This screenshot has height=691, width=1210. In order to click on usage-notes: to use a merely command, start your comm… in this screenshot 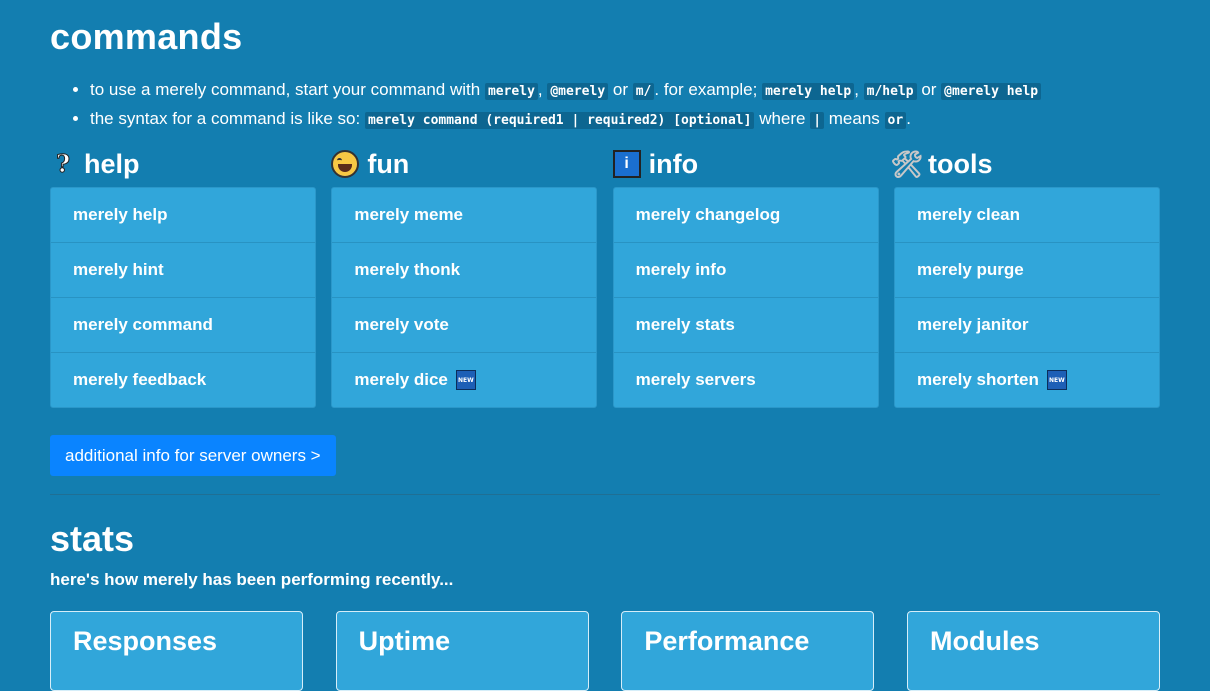, I will do `click(625, 105)`.